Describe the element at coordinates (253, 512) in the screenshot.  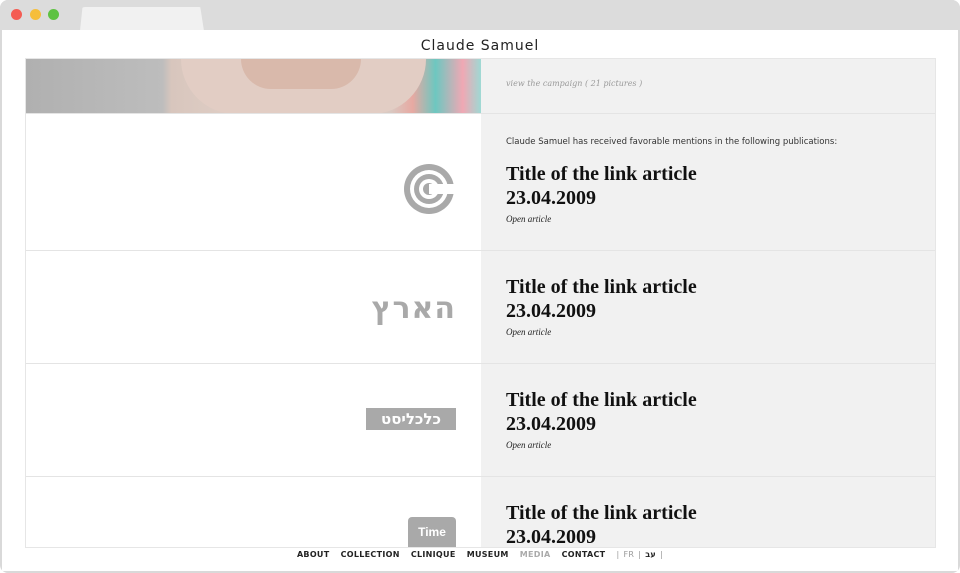
I see `article-logo-cell: Time Out` at that location.